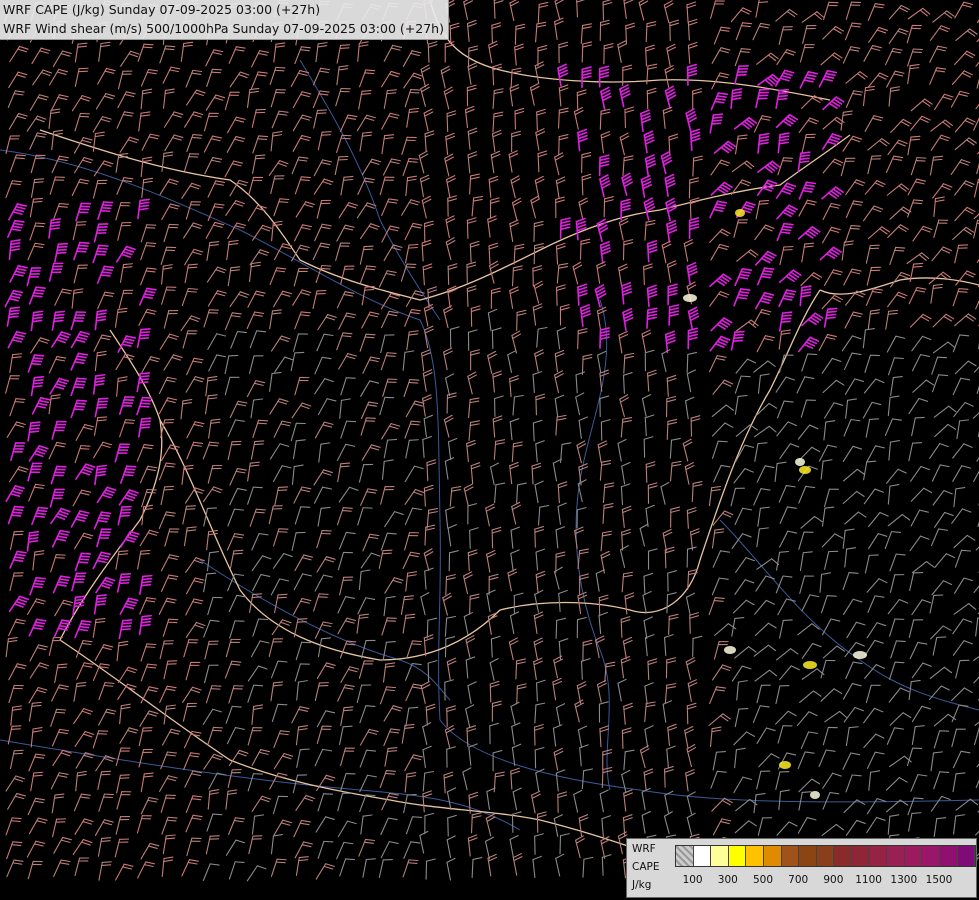 The width and height of the screenshot is (979, 900). What do you see at coordinates (644, 849) in the screenshot?
I see `legend-label-wrf: WRF` at bounding box center [644, 849].